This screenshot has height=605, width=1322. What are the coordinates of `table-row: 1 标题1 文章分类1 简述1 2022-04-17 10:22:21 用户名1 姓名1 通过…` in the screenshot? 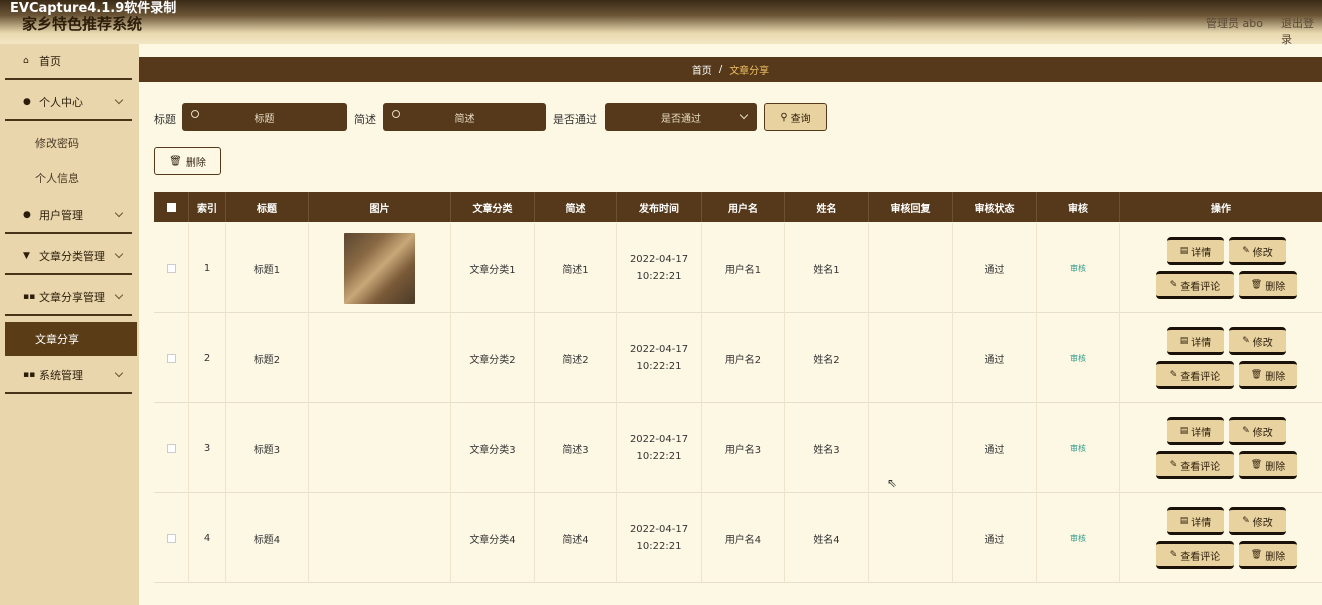 It's located at (738, 268).